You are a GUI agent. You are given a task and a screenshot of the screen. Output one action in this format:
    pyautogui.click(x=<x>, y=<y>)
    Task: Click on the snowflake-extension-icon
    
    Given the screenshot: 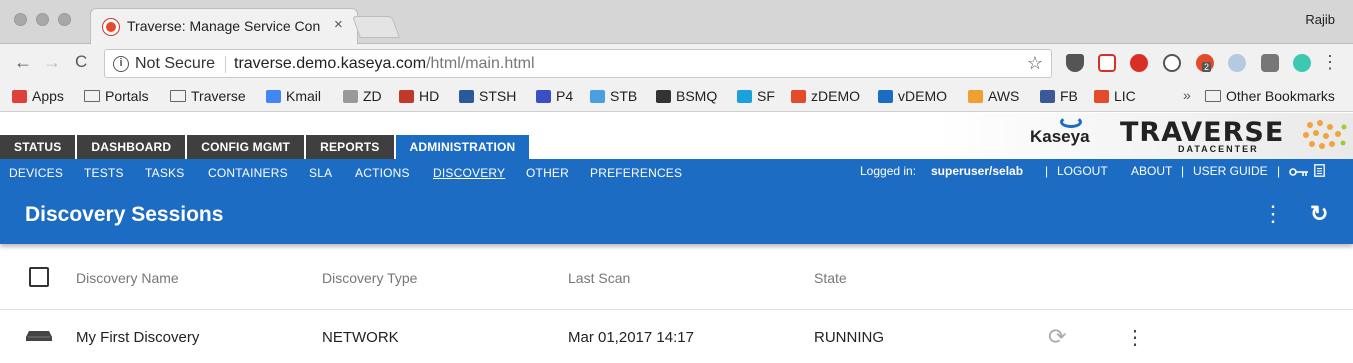 What is the action you would take?
    pyautogui.click(x=1237, y=63)
    